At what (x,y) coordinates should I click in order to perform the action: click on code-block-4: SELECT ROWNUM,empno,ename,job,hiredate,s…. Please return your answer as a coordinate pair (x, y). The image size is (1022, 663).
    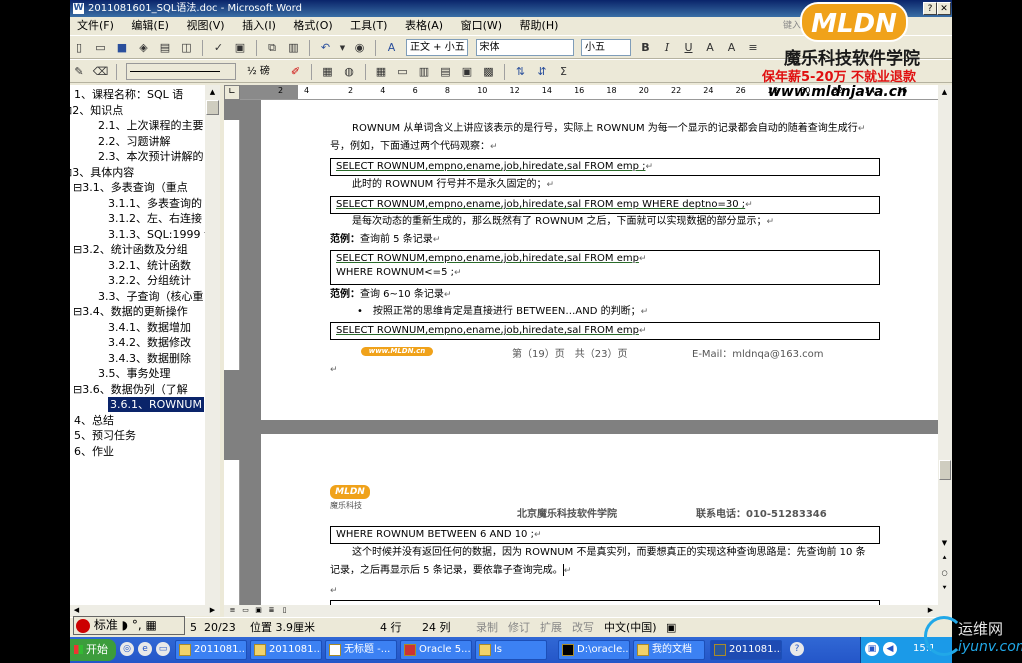
    Looking at the image, I should click on (605, 331).